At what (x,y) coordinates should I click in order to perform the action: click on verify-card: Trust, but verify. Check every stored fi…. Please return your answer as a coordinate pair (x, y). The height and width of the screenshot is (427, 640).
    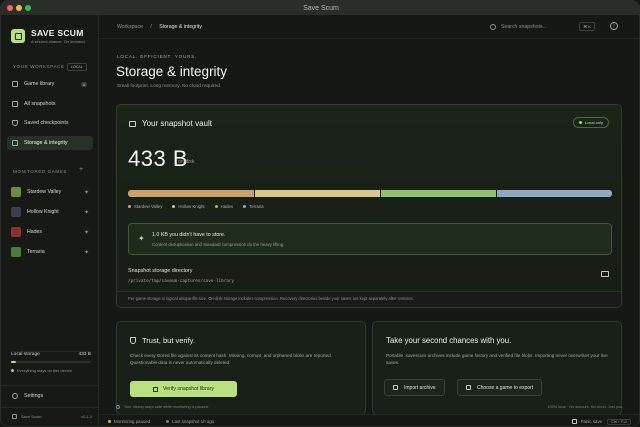
    Looking at the image, I should click on (241, 368).